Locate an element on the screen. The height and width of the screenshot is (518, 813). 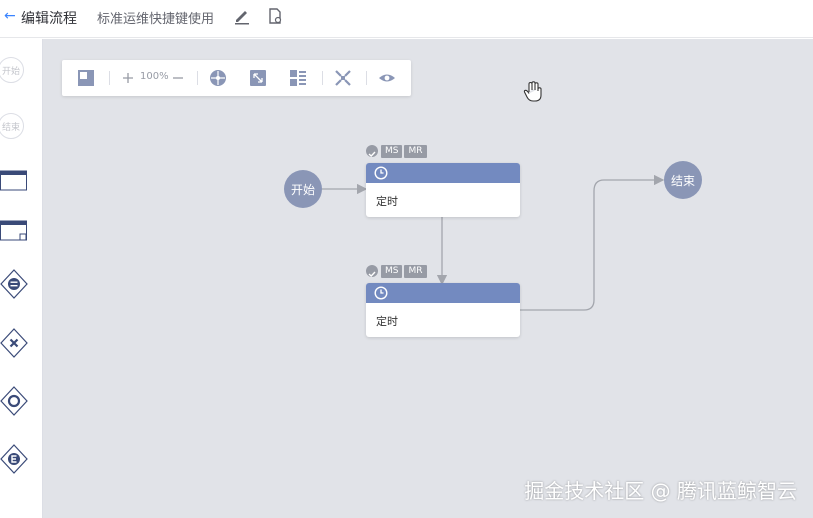
conditional-parallel-gateway-icon is located at coordinates (14, 459).